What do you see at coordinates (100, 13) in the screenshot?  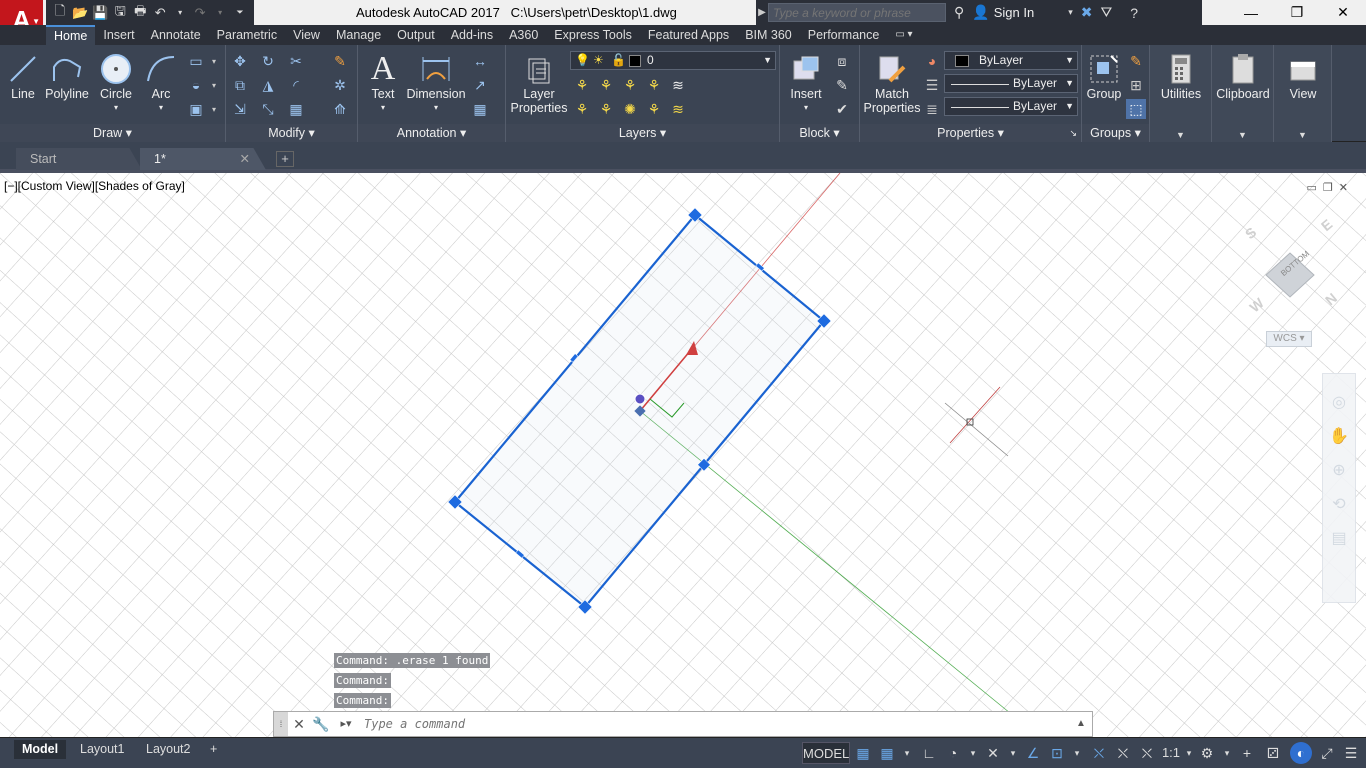 I see `save-icon: 💾` at bounding box center [100, 13].